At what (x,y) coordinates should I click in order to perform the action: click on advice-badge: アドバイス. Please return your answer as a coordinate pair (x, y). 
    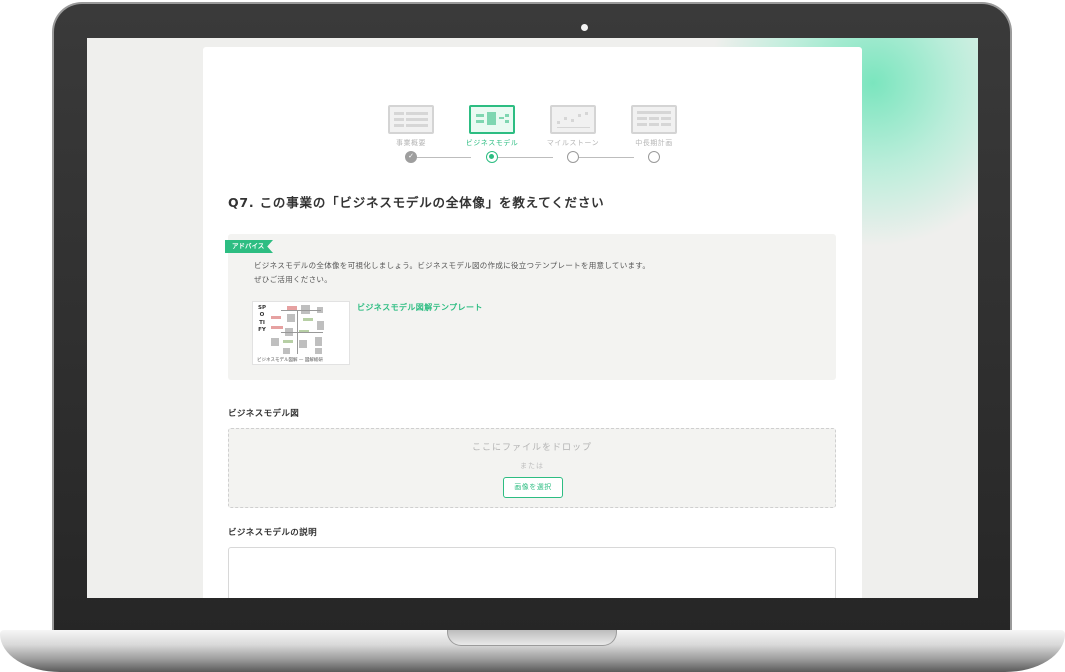
    Looking at the image, I should click on (249, 246).